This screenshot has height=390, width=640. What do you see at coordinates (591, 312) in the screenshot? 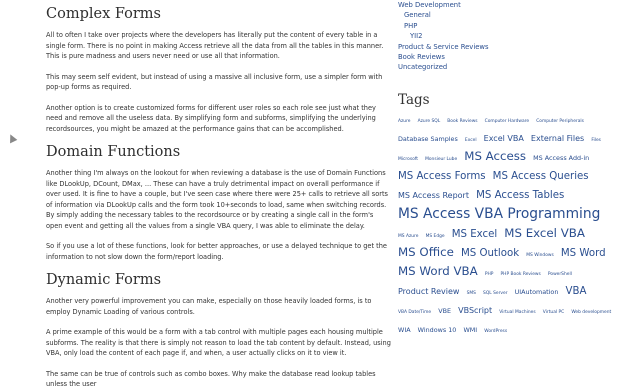
I see `tag-link: Web development` at bounding box center [591, 312].